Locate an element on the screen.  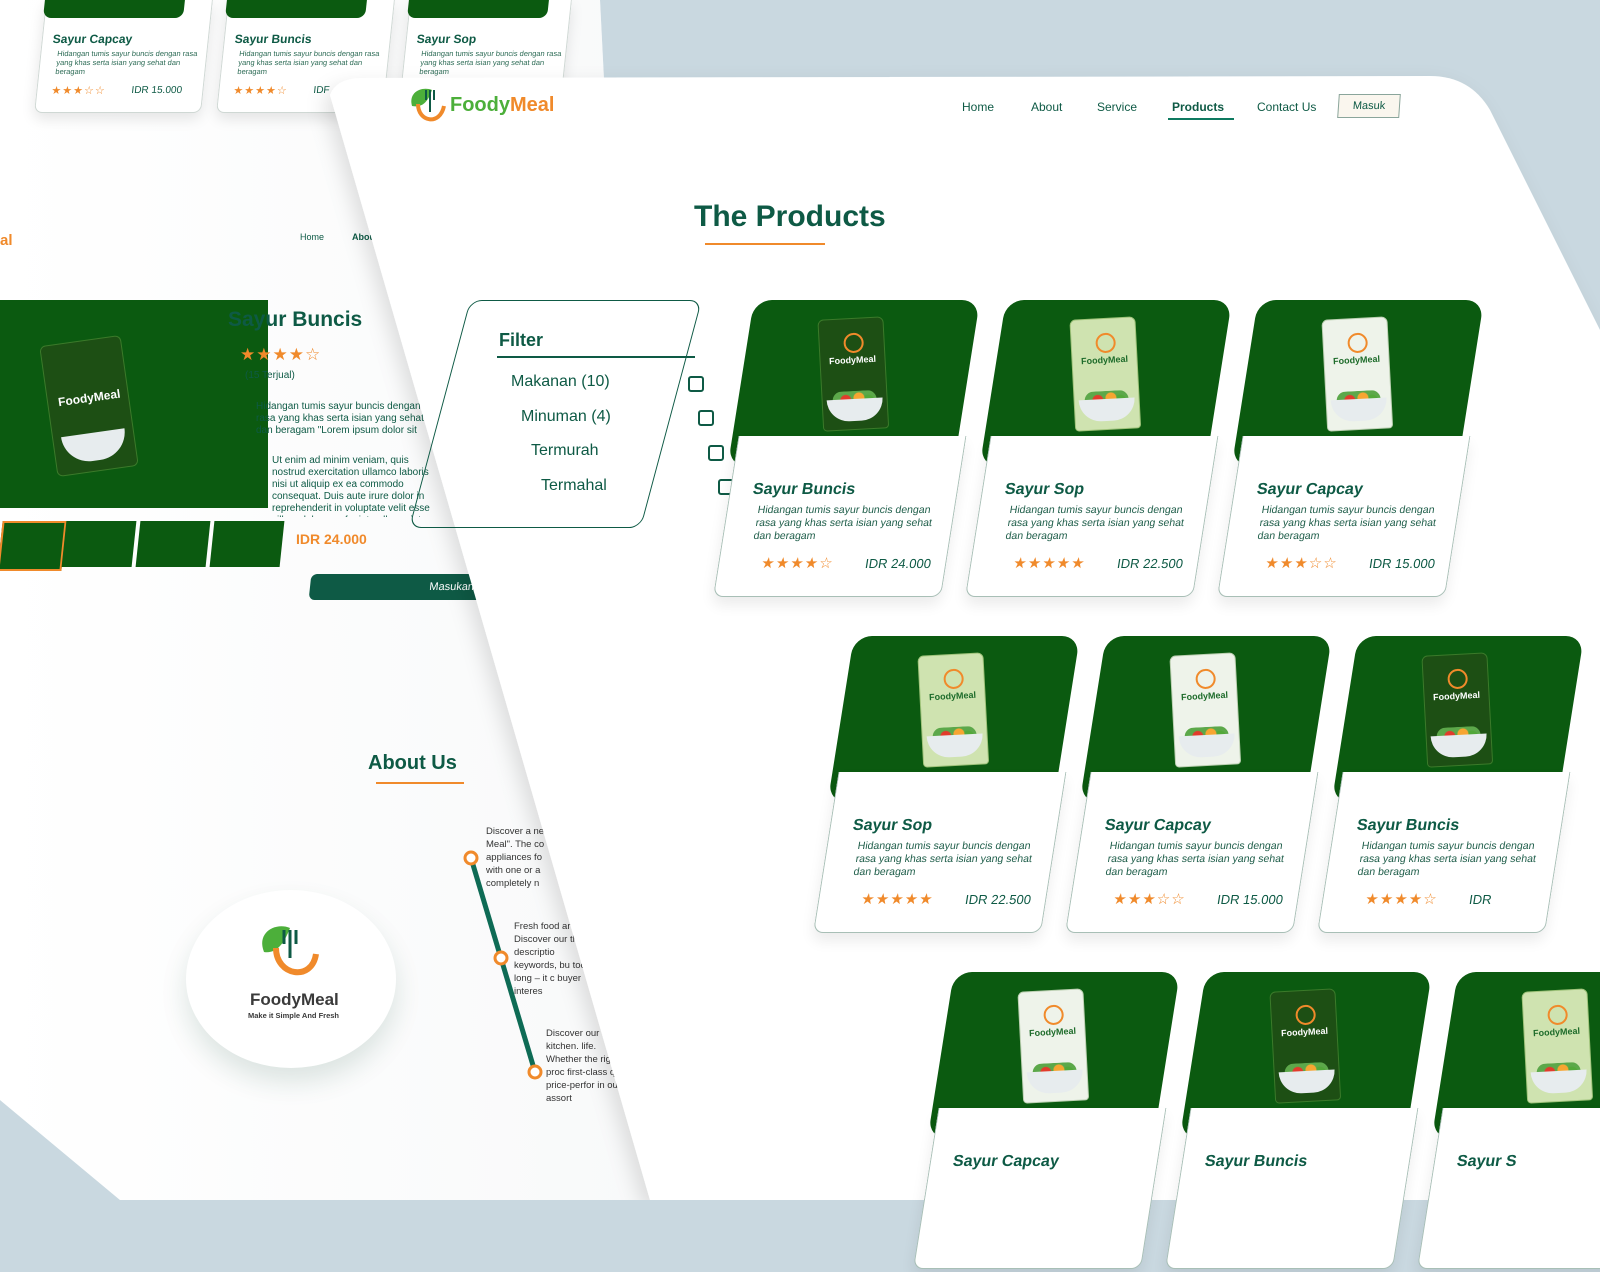
filter-title-underline is located at coordinates (596, 357).